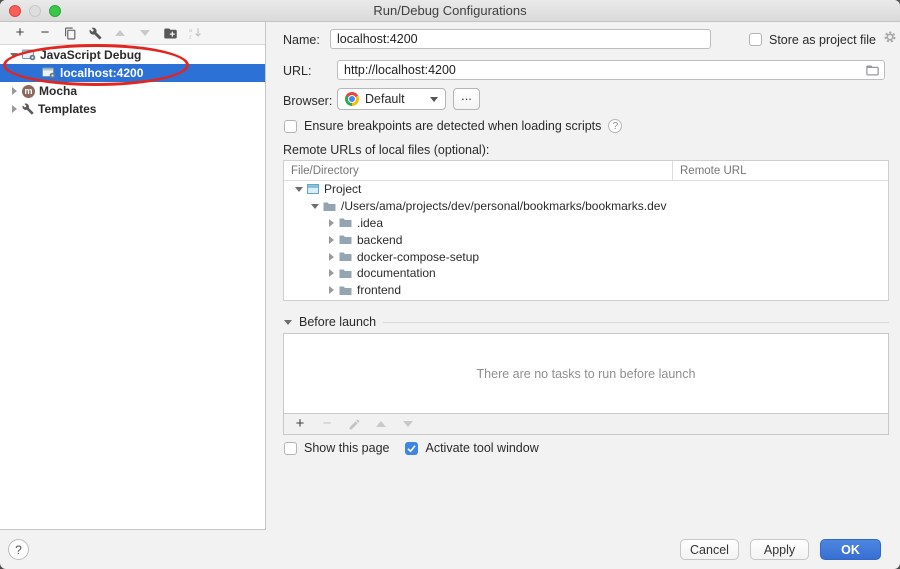 Image resolution: width=900 pixels, height=569 pixels. I want to click on footer-options-row: Show this page Activate tool window, so click(411, 448).